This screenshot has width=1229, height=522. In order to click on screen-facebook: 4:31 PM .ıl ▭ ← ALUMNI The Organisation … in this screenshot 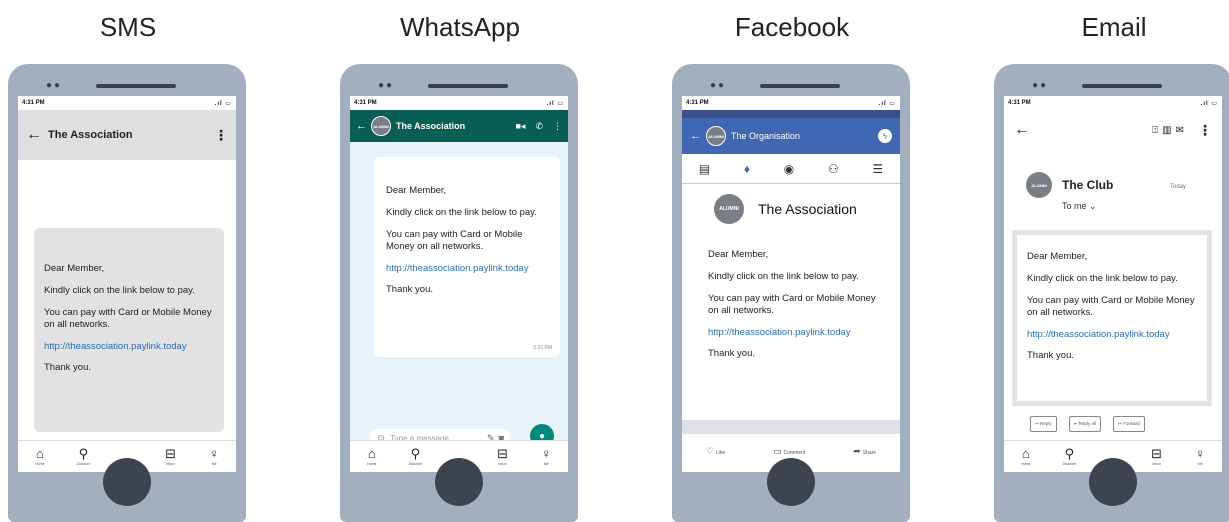, I will do `click(791, 284)`.